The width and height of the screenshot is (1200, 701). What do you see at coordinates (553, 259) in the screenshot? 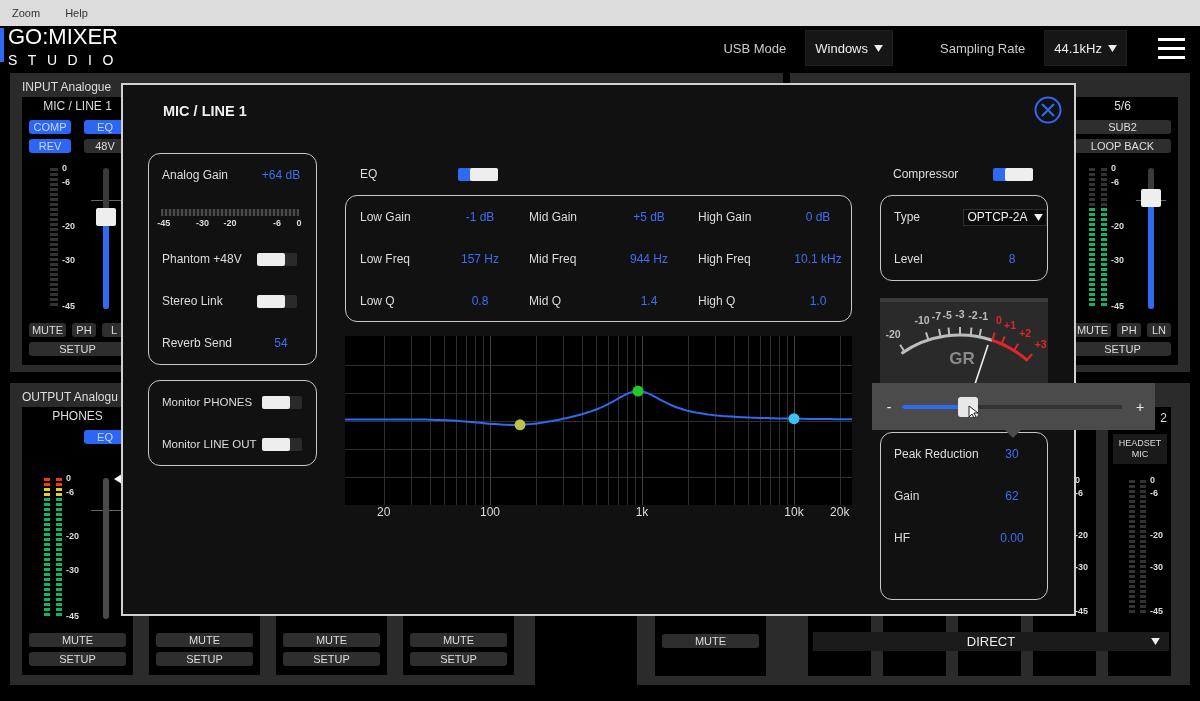
I see `eq-param-label: Mid Freq` at bounding box center [553, 259].